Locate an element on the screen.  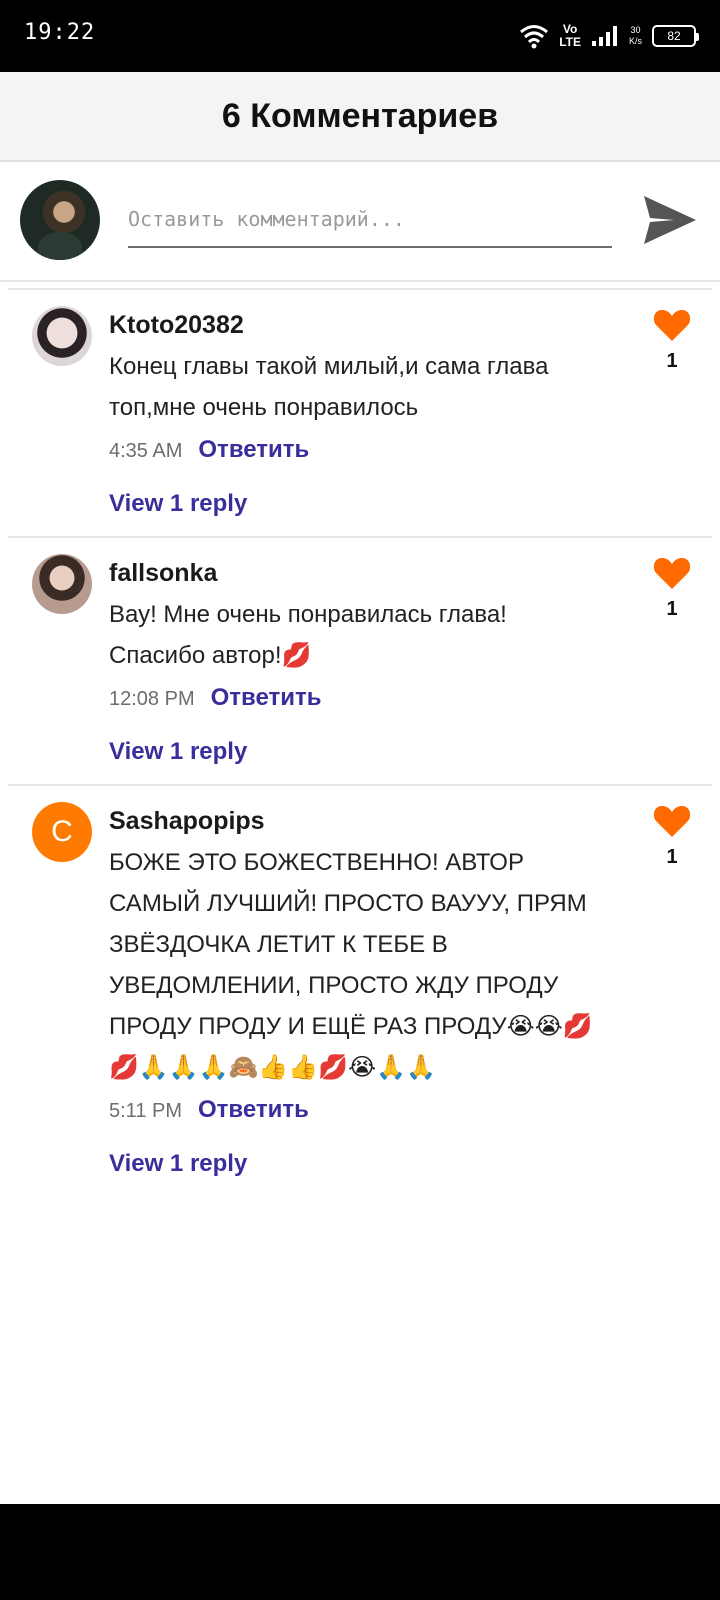
send-button is located at coordinates (670, 220).